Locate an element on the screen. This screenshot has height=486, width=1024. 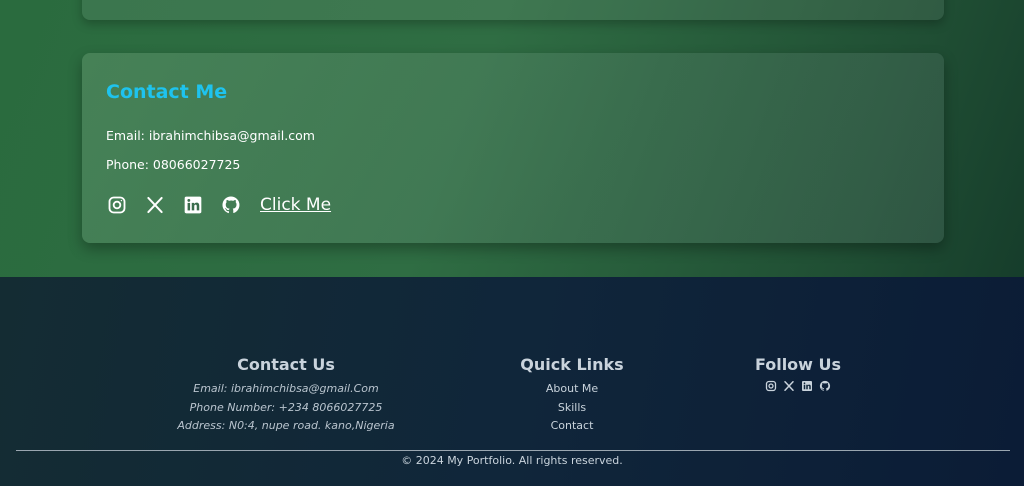
click-me-link: Click Me is located at coordinates (295, 205).